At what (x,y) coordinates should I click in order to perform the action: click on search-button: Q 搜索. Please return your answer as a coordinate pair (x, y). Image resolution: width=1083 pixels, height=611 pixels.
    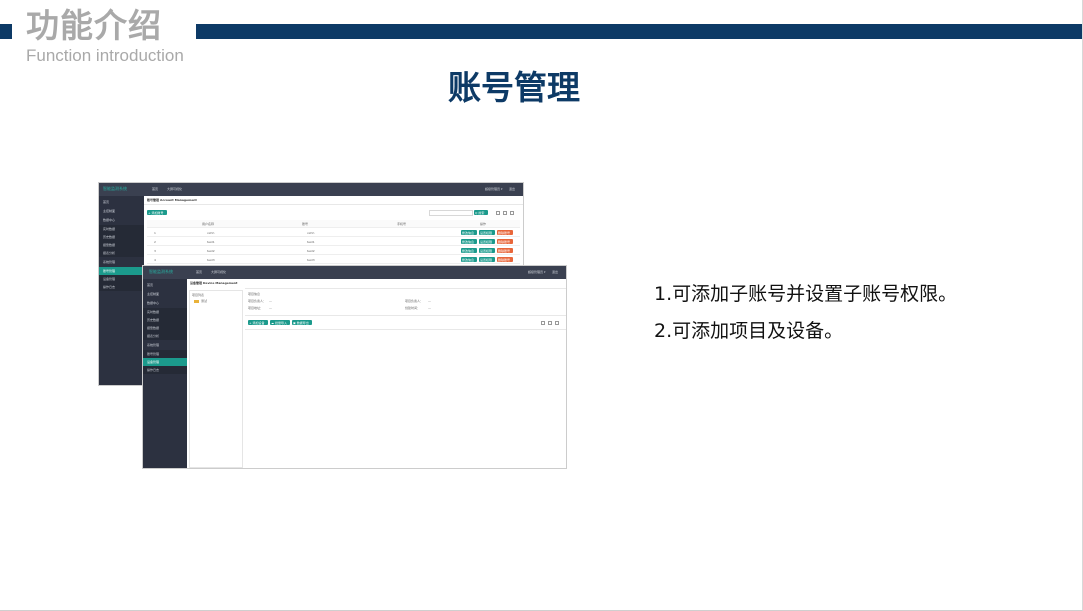
    Looking at the image, I should click on (481, 212).